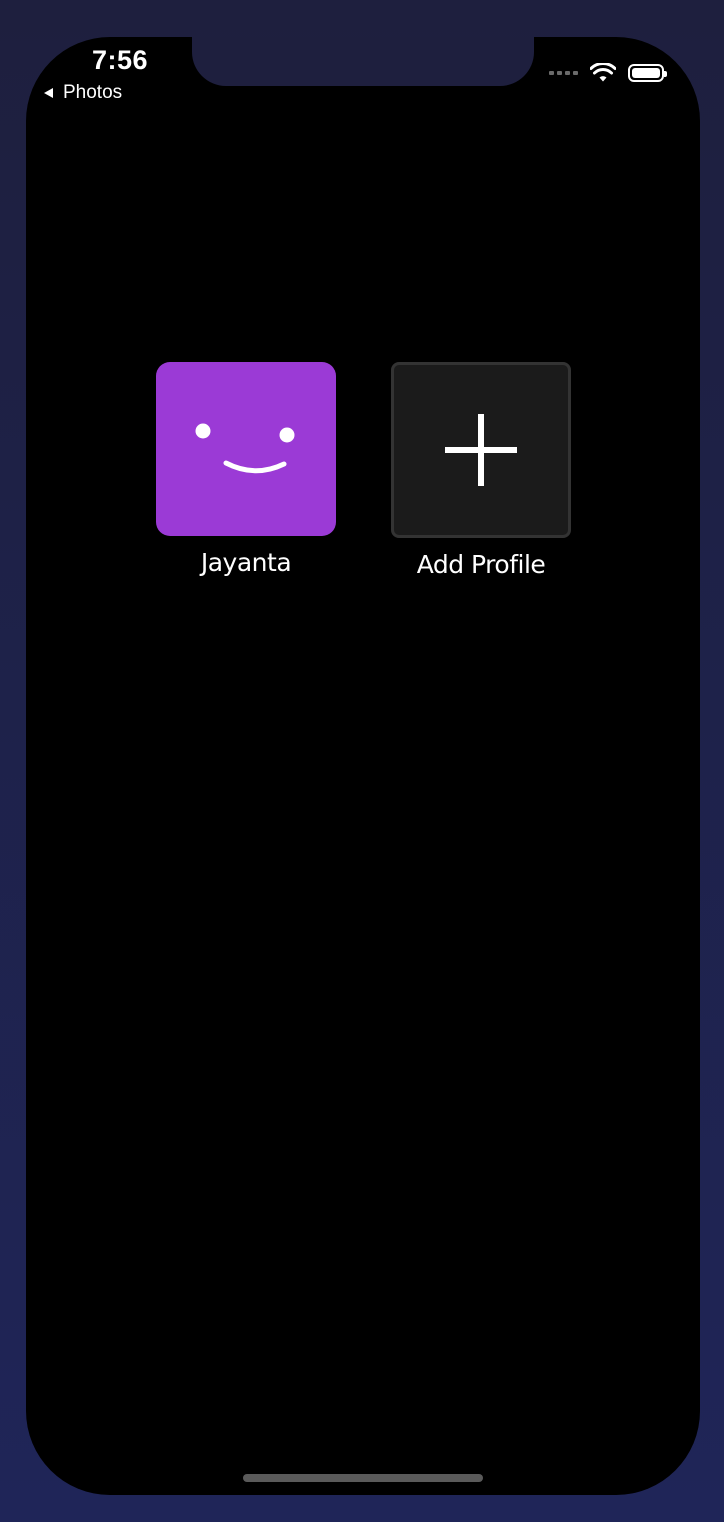 The width and height of the screenshot is (724, 1522). What do you see at coordinates (363, 1478) in the screenshot?
I see `home-indicator` at bounding box center [363, 1478].